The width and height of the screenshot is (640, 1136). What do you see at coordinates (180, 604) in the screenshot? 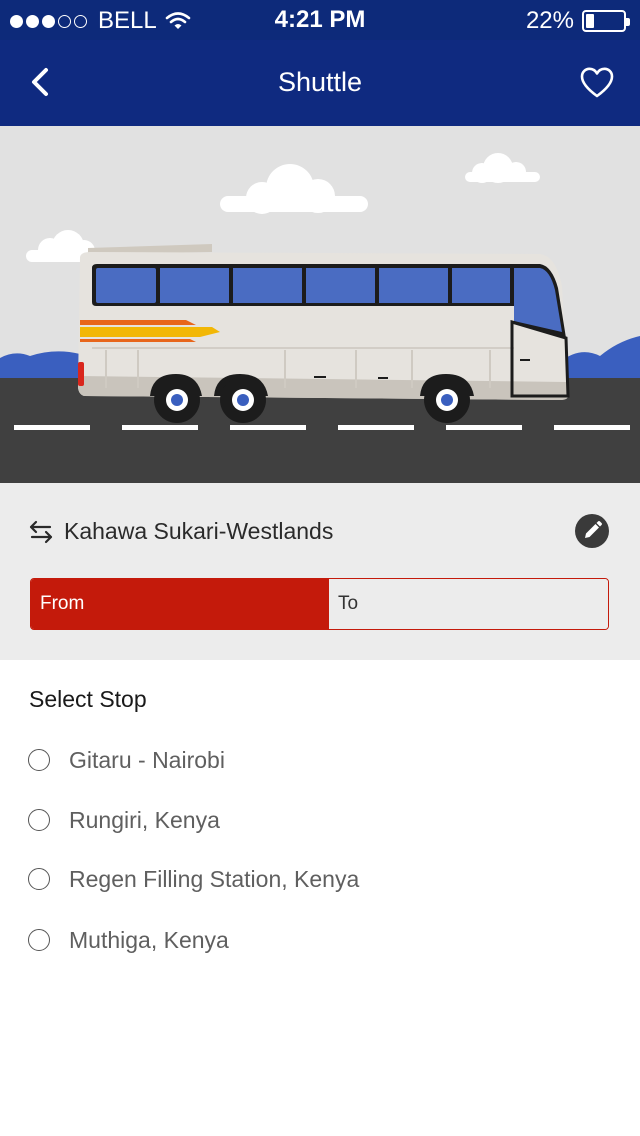
I see `tab-from: From` at bounding box center [180, 604].